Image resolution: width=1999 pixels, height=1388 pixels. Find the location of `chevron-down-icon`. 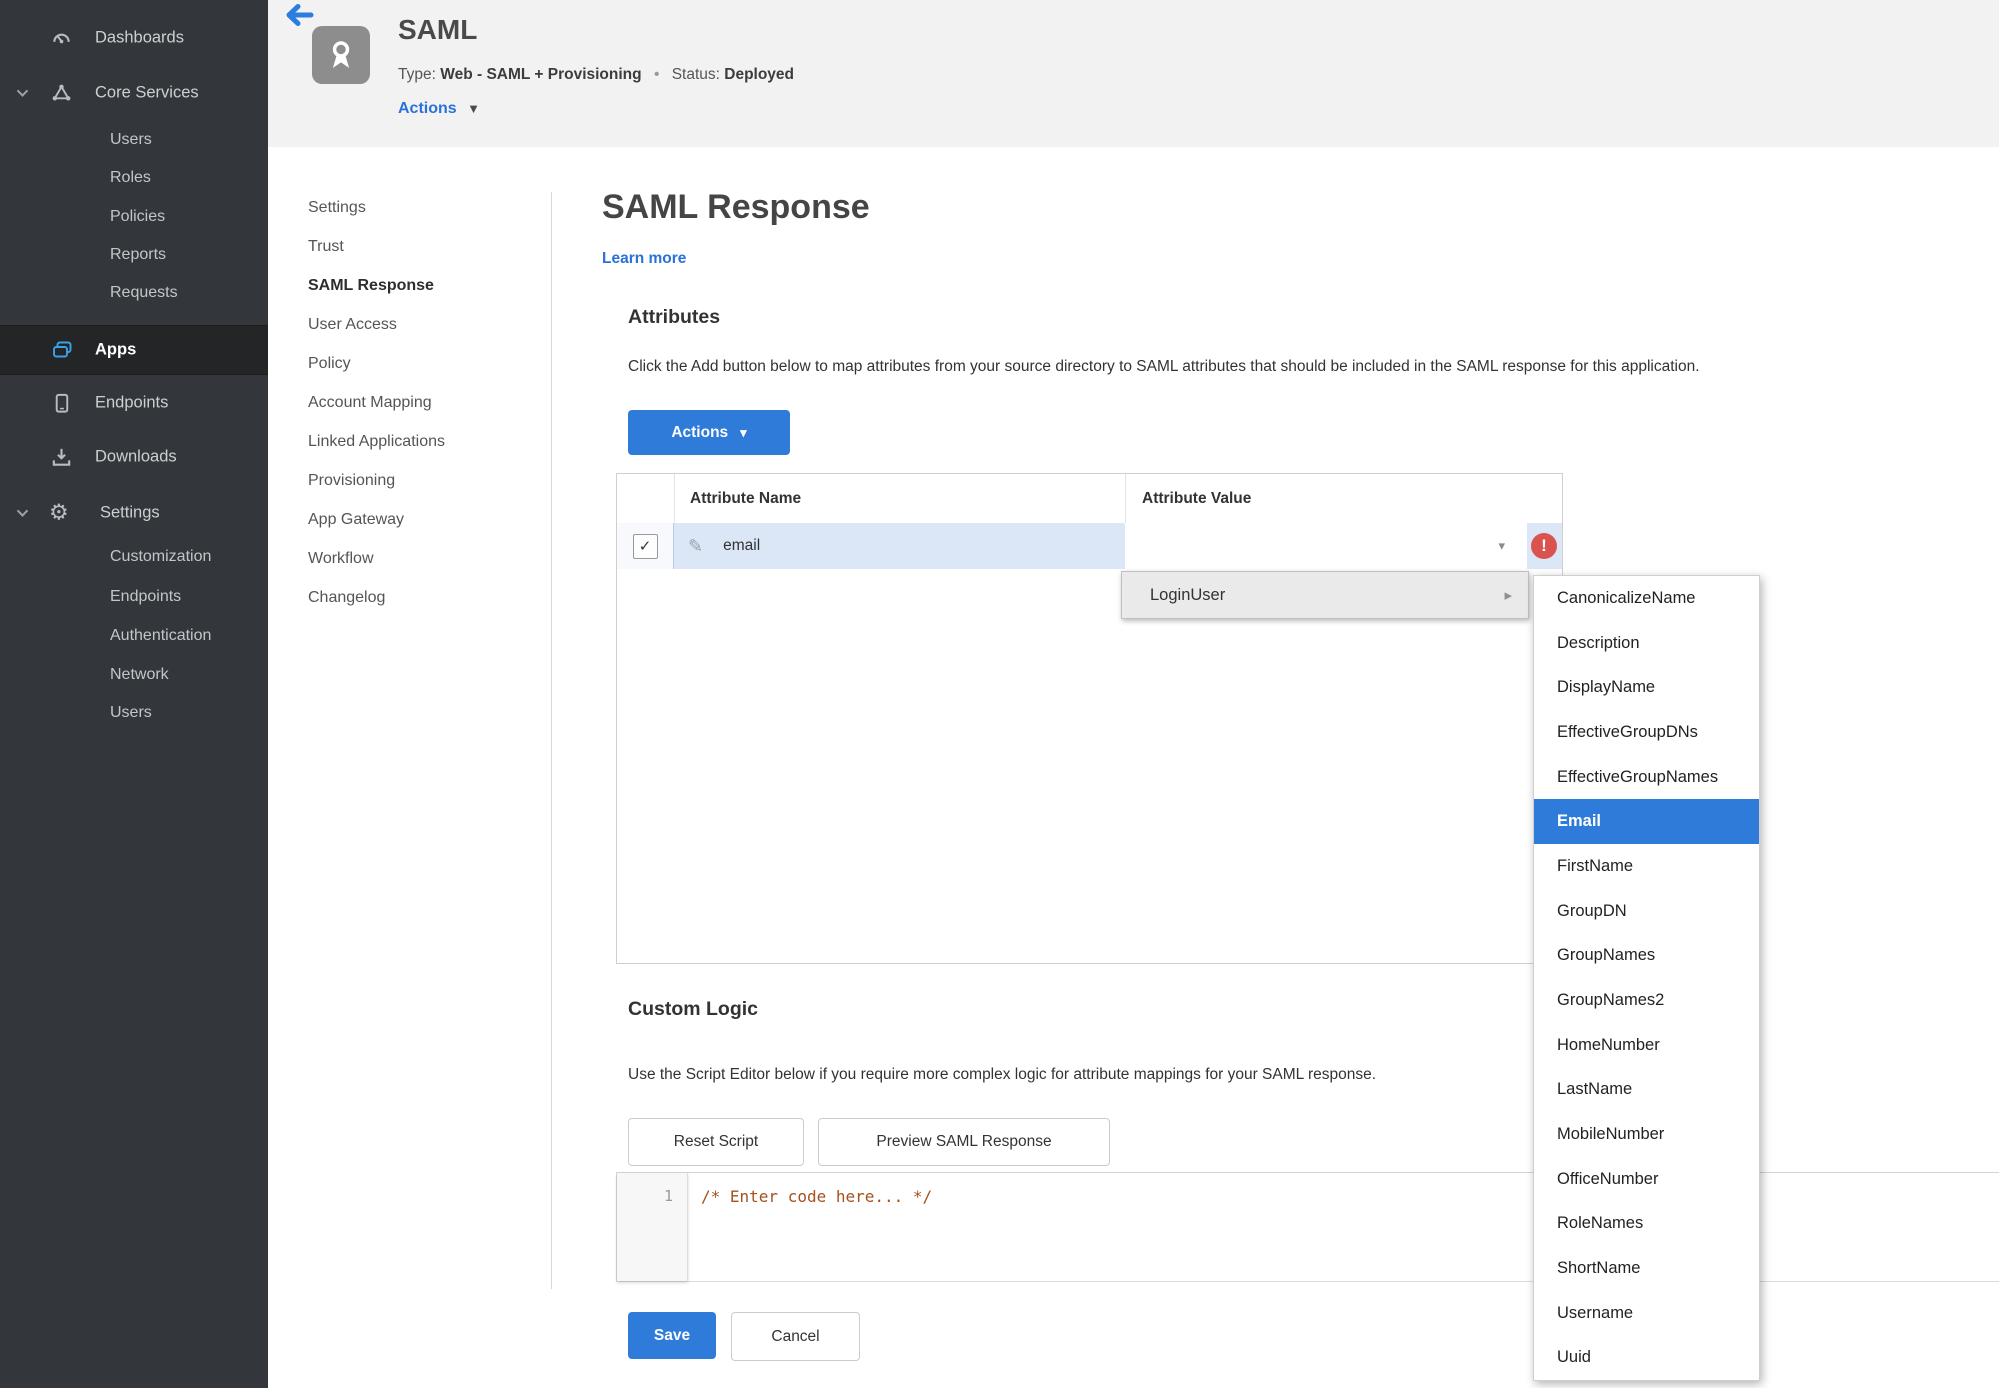

chevron-down-icon is located at coordinates (22, 93).